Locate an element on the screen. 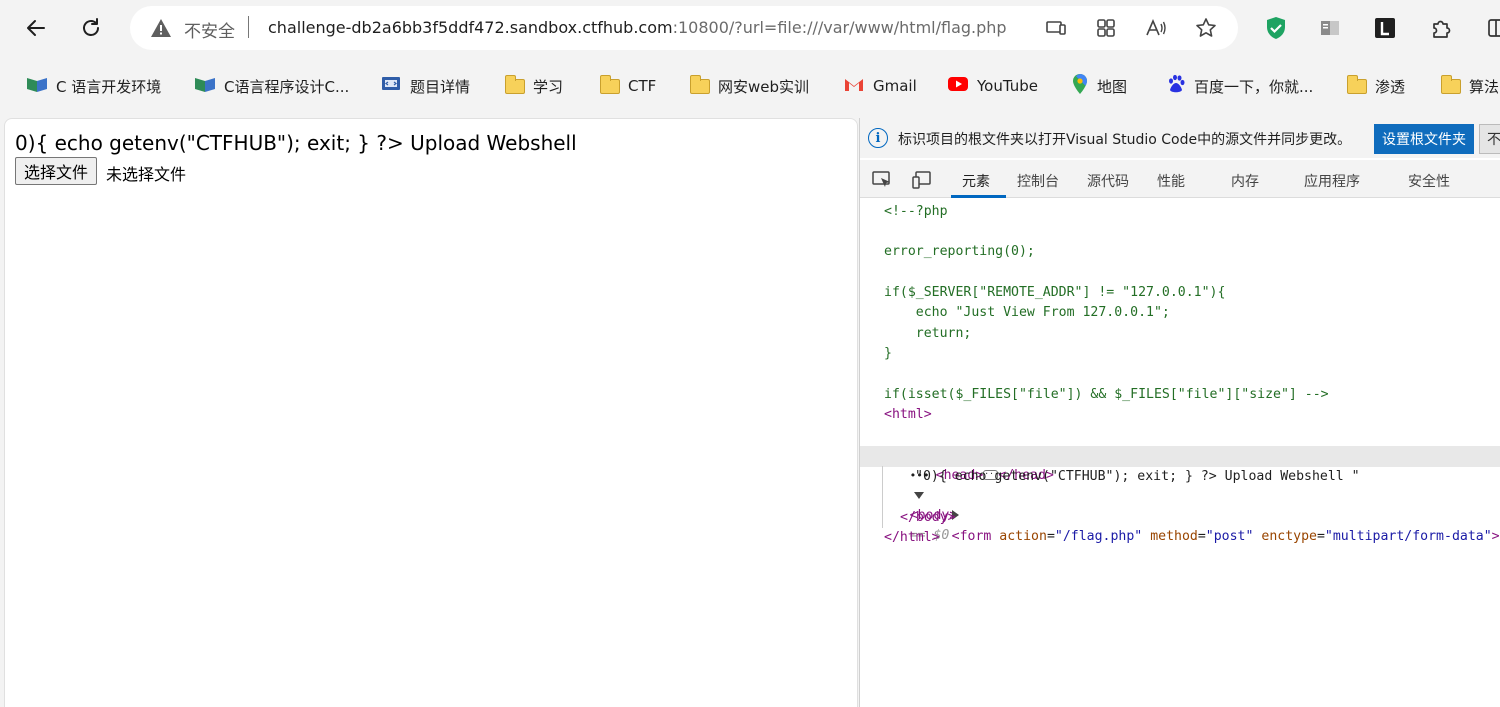 The image size is (1500, 707). head-node: <head>···</head> is located at coordinates (971, 454).